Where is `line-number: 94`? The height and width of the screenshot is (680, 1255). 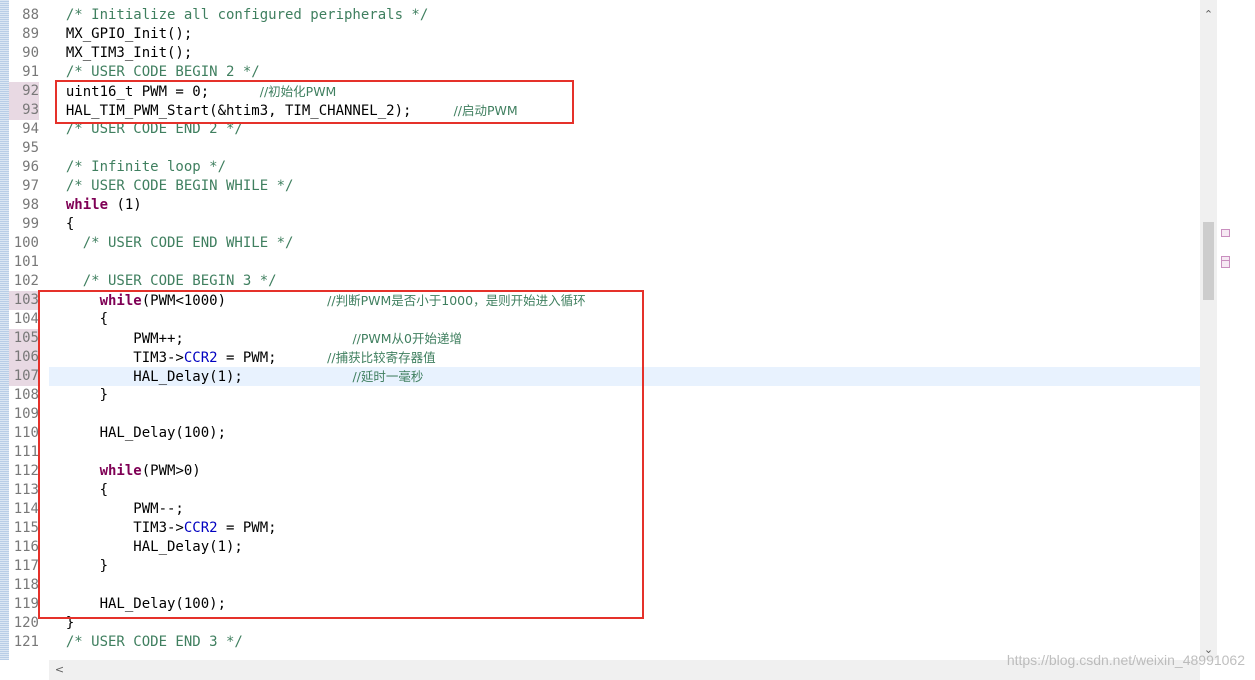
line-number: 94 is located at coordinates (30, 129).